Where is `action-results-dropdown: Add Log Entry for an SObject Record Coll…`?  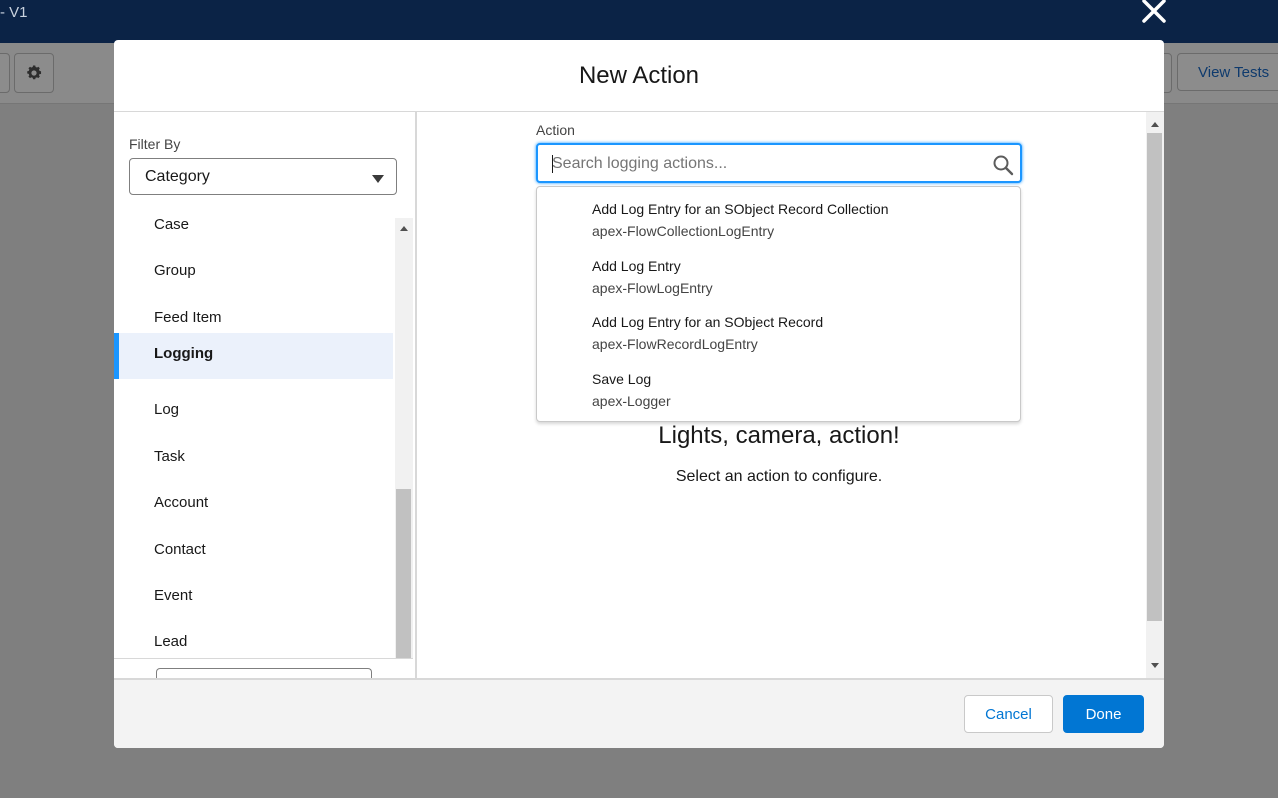
action-results-dropdown: Add Log Entry for an SObject Record Coll… is located at coordinates (778, 304).